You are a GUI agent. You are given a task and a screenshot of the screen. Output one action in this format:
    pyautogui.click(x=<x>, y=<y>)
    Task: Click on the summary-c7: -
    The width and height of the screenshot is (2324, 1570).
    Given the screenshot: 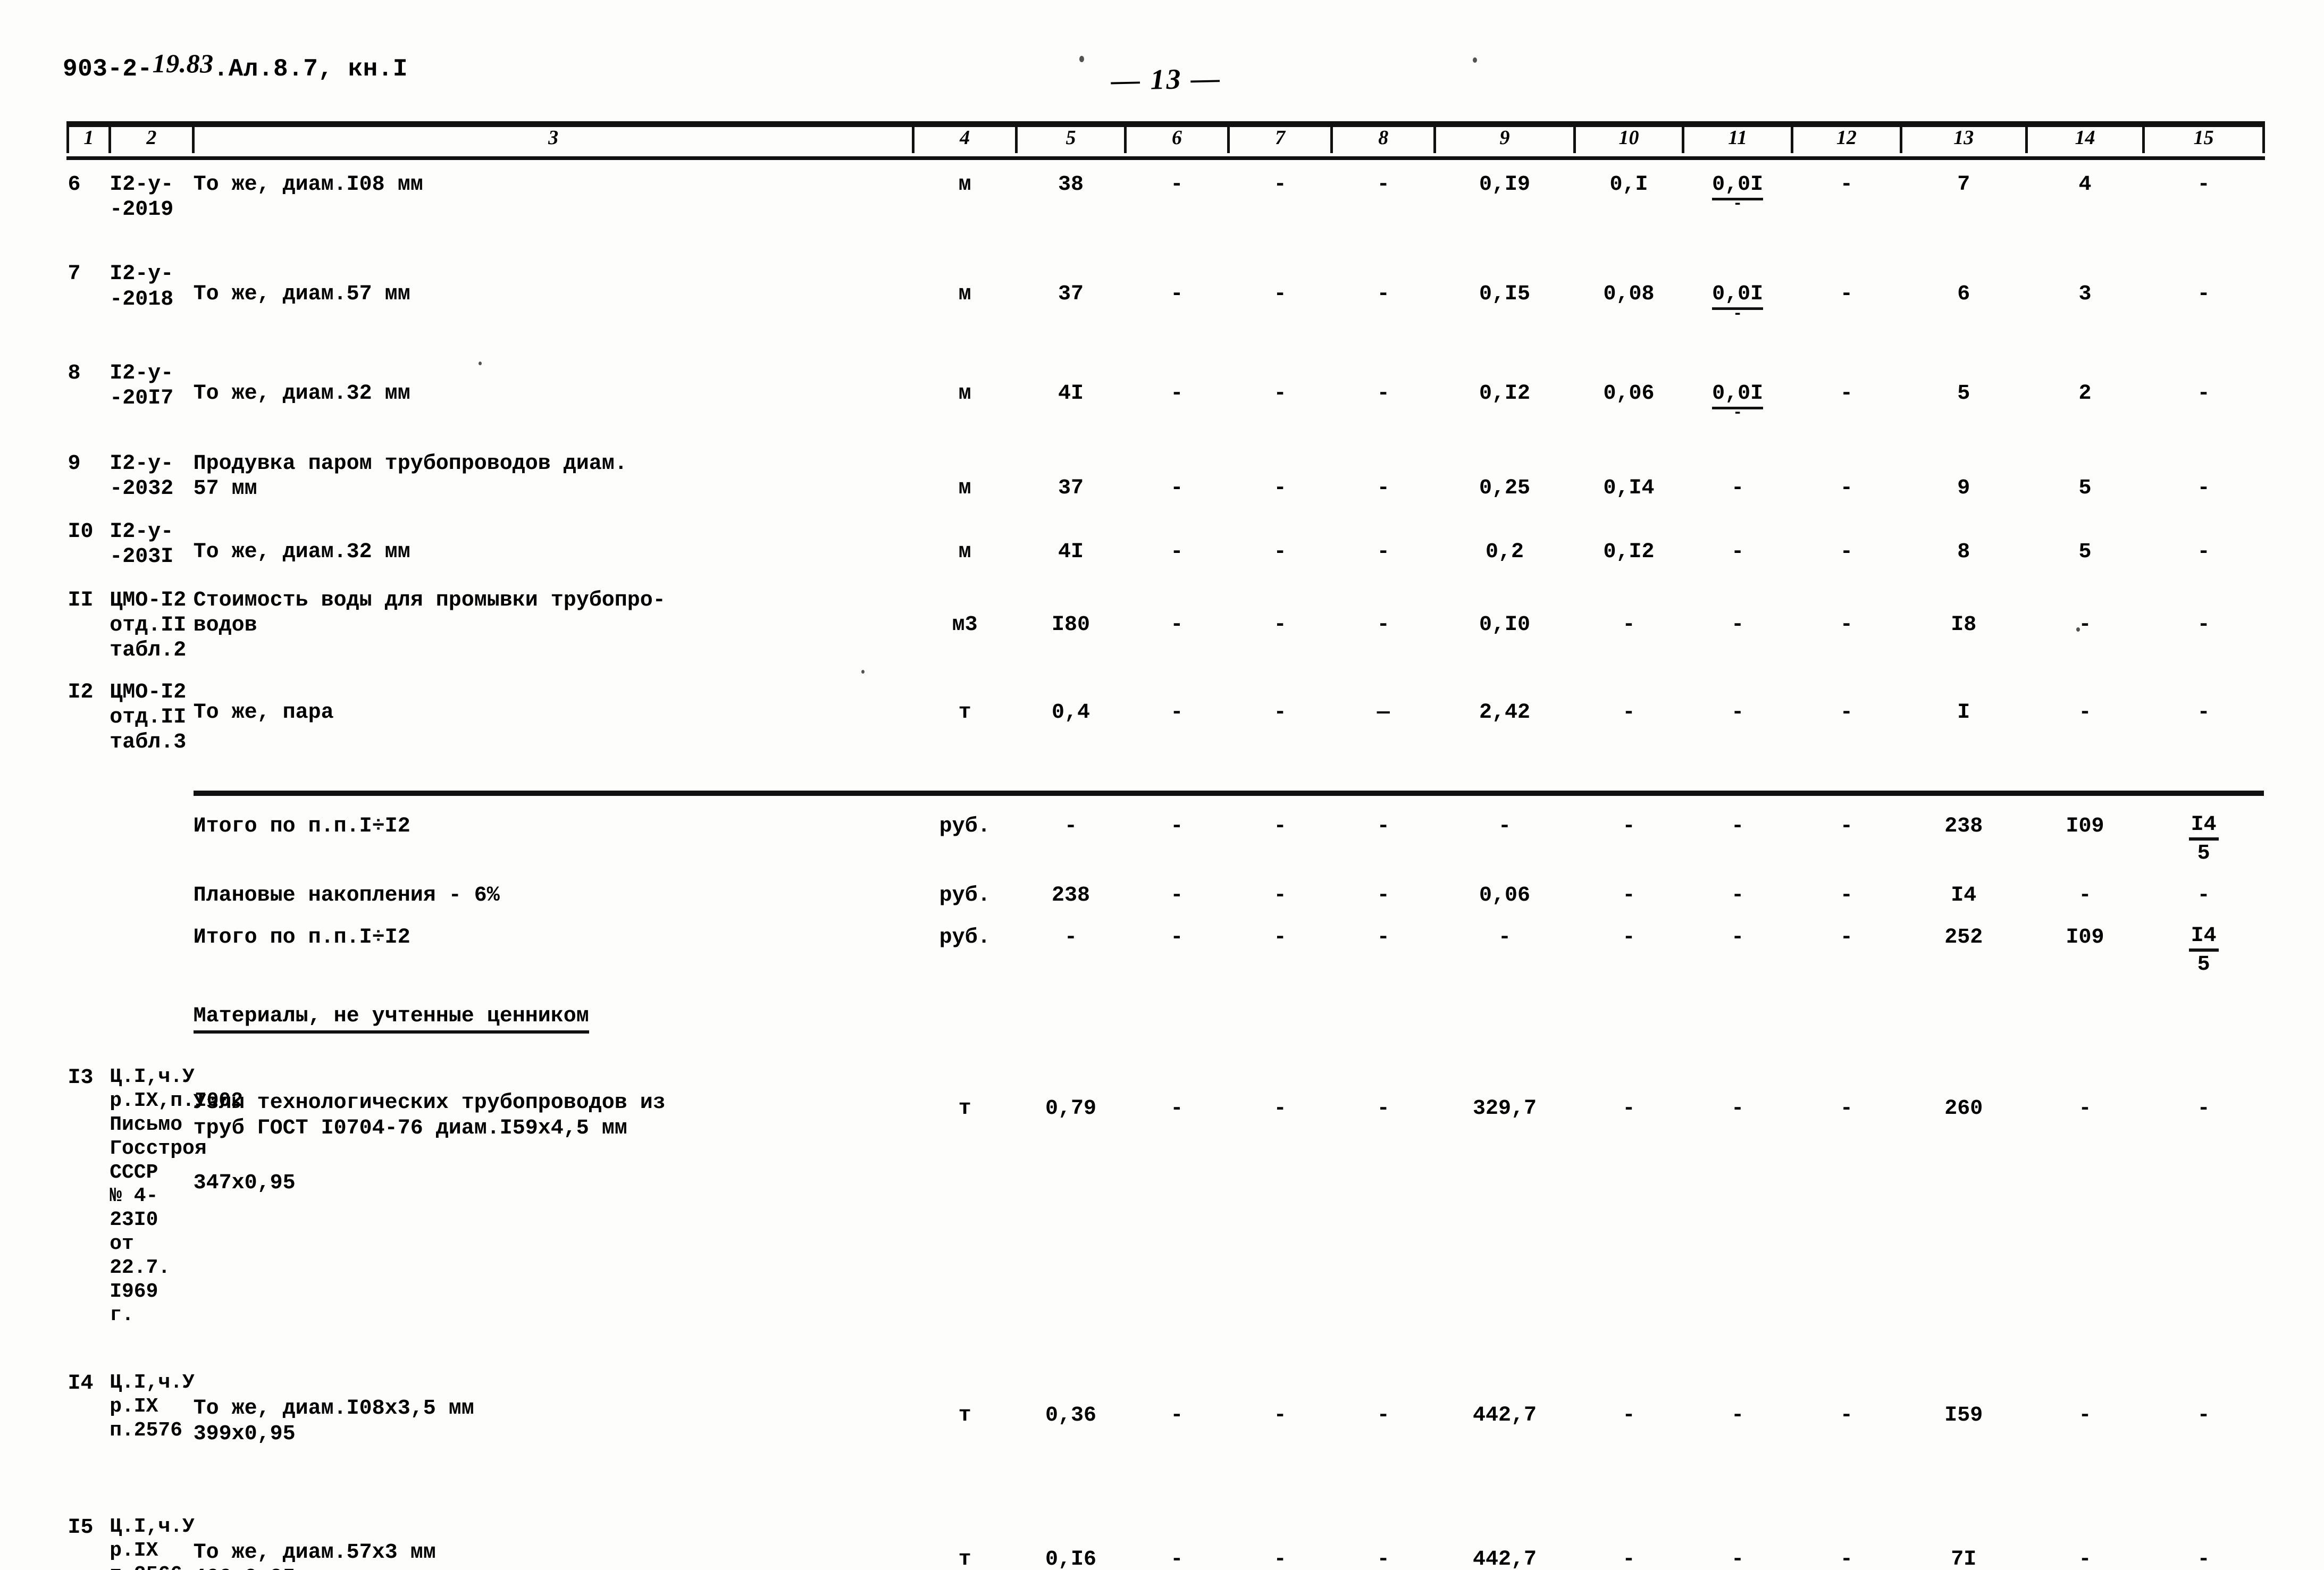 What is the action you would take?
    pyautogui.click(x=1280, y=938)
    